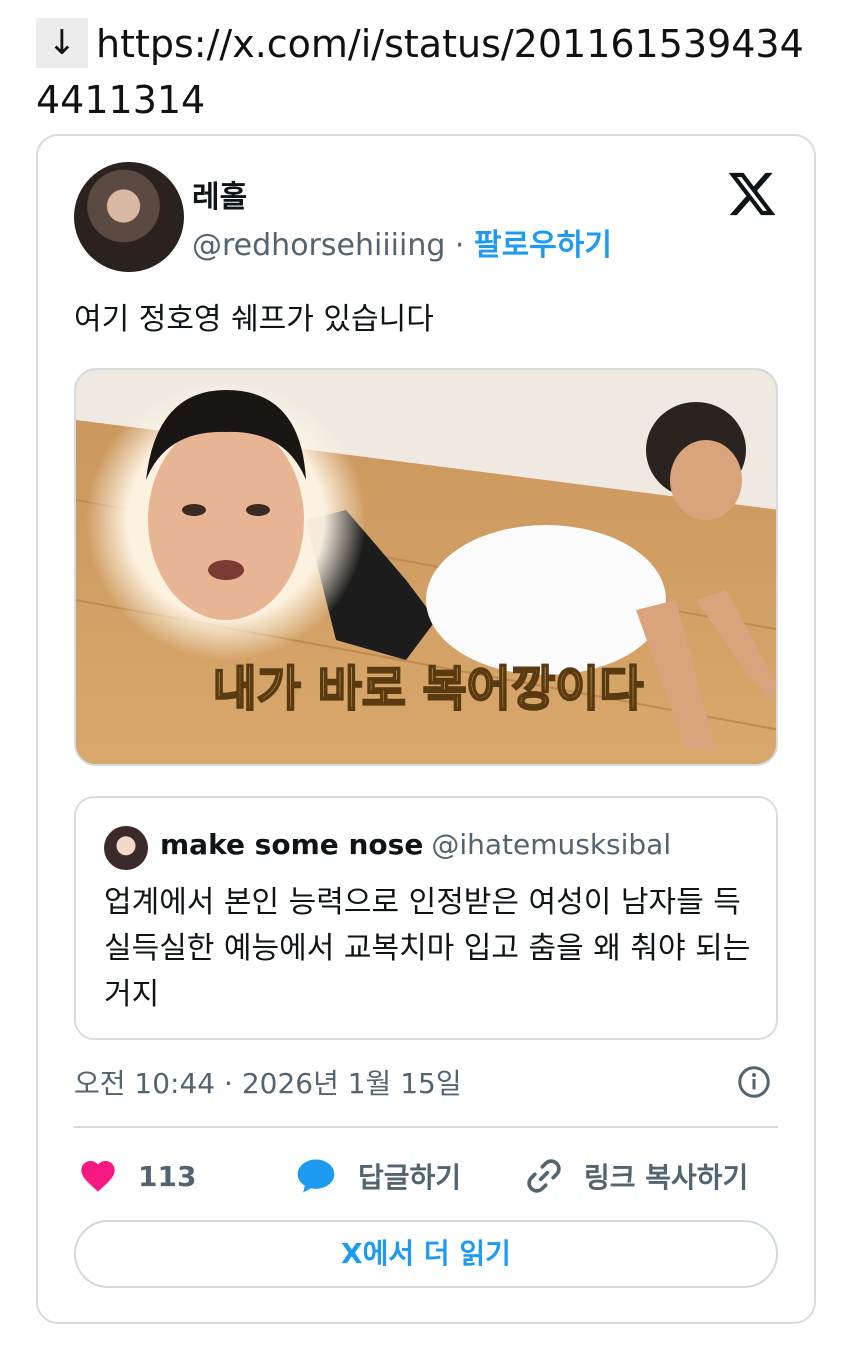 Image resolution: width=850 pixels, height=1364 pixels. Describe the element at coordinates (666, 1177) in the screenshot. I see `copy-link-label: 링크 복사하기` at that location.